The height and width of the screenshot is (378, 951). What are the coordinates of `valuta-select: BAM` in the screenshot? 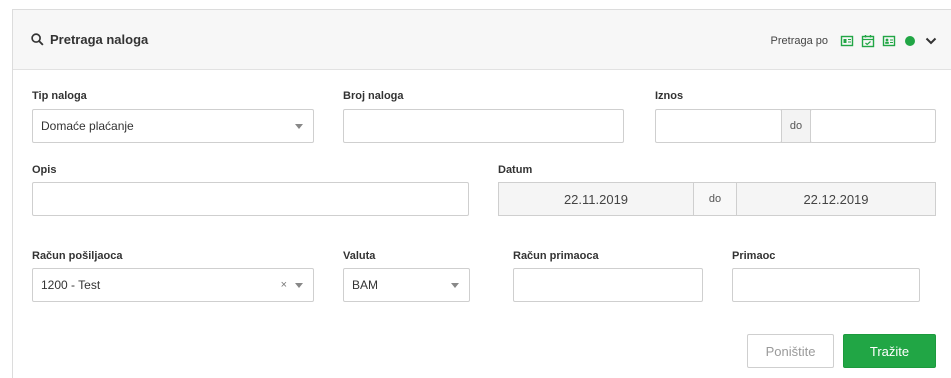 It's located at (406, 285).